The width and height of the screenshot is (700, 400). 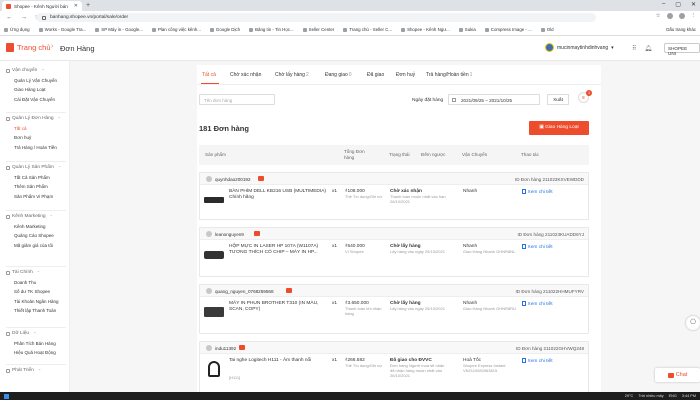 I want to click on url-field: banhang.shopee.vn/portal/sale/order, so click(x=316, y=17).